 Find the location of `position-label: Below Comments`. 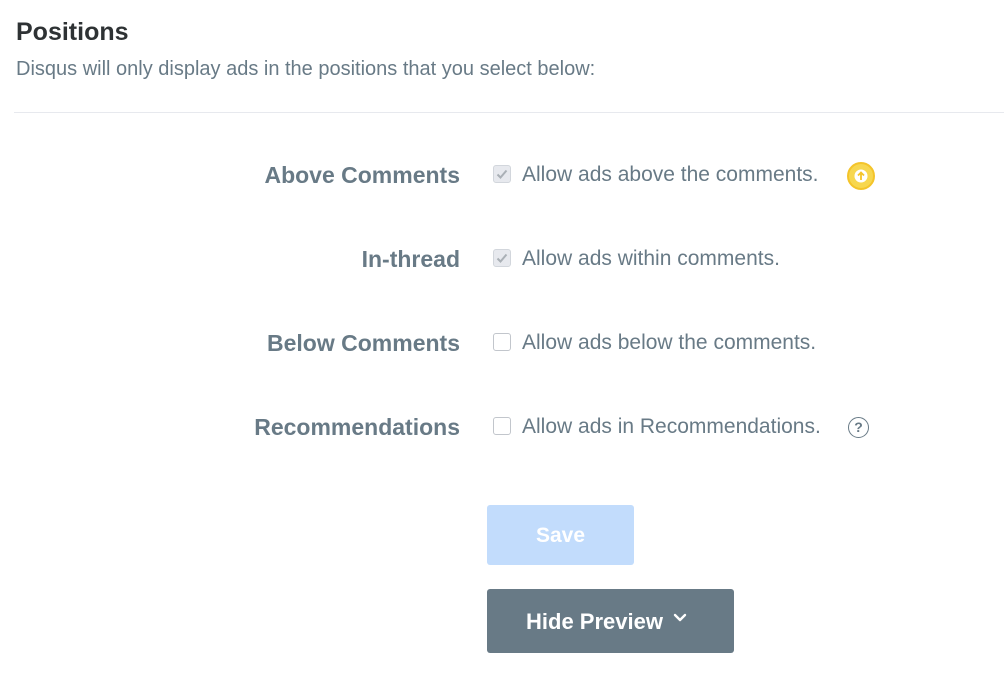

position-label: Below Comments is located at coordinates (363, 343).